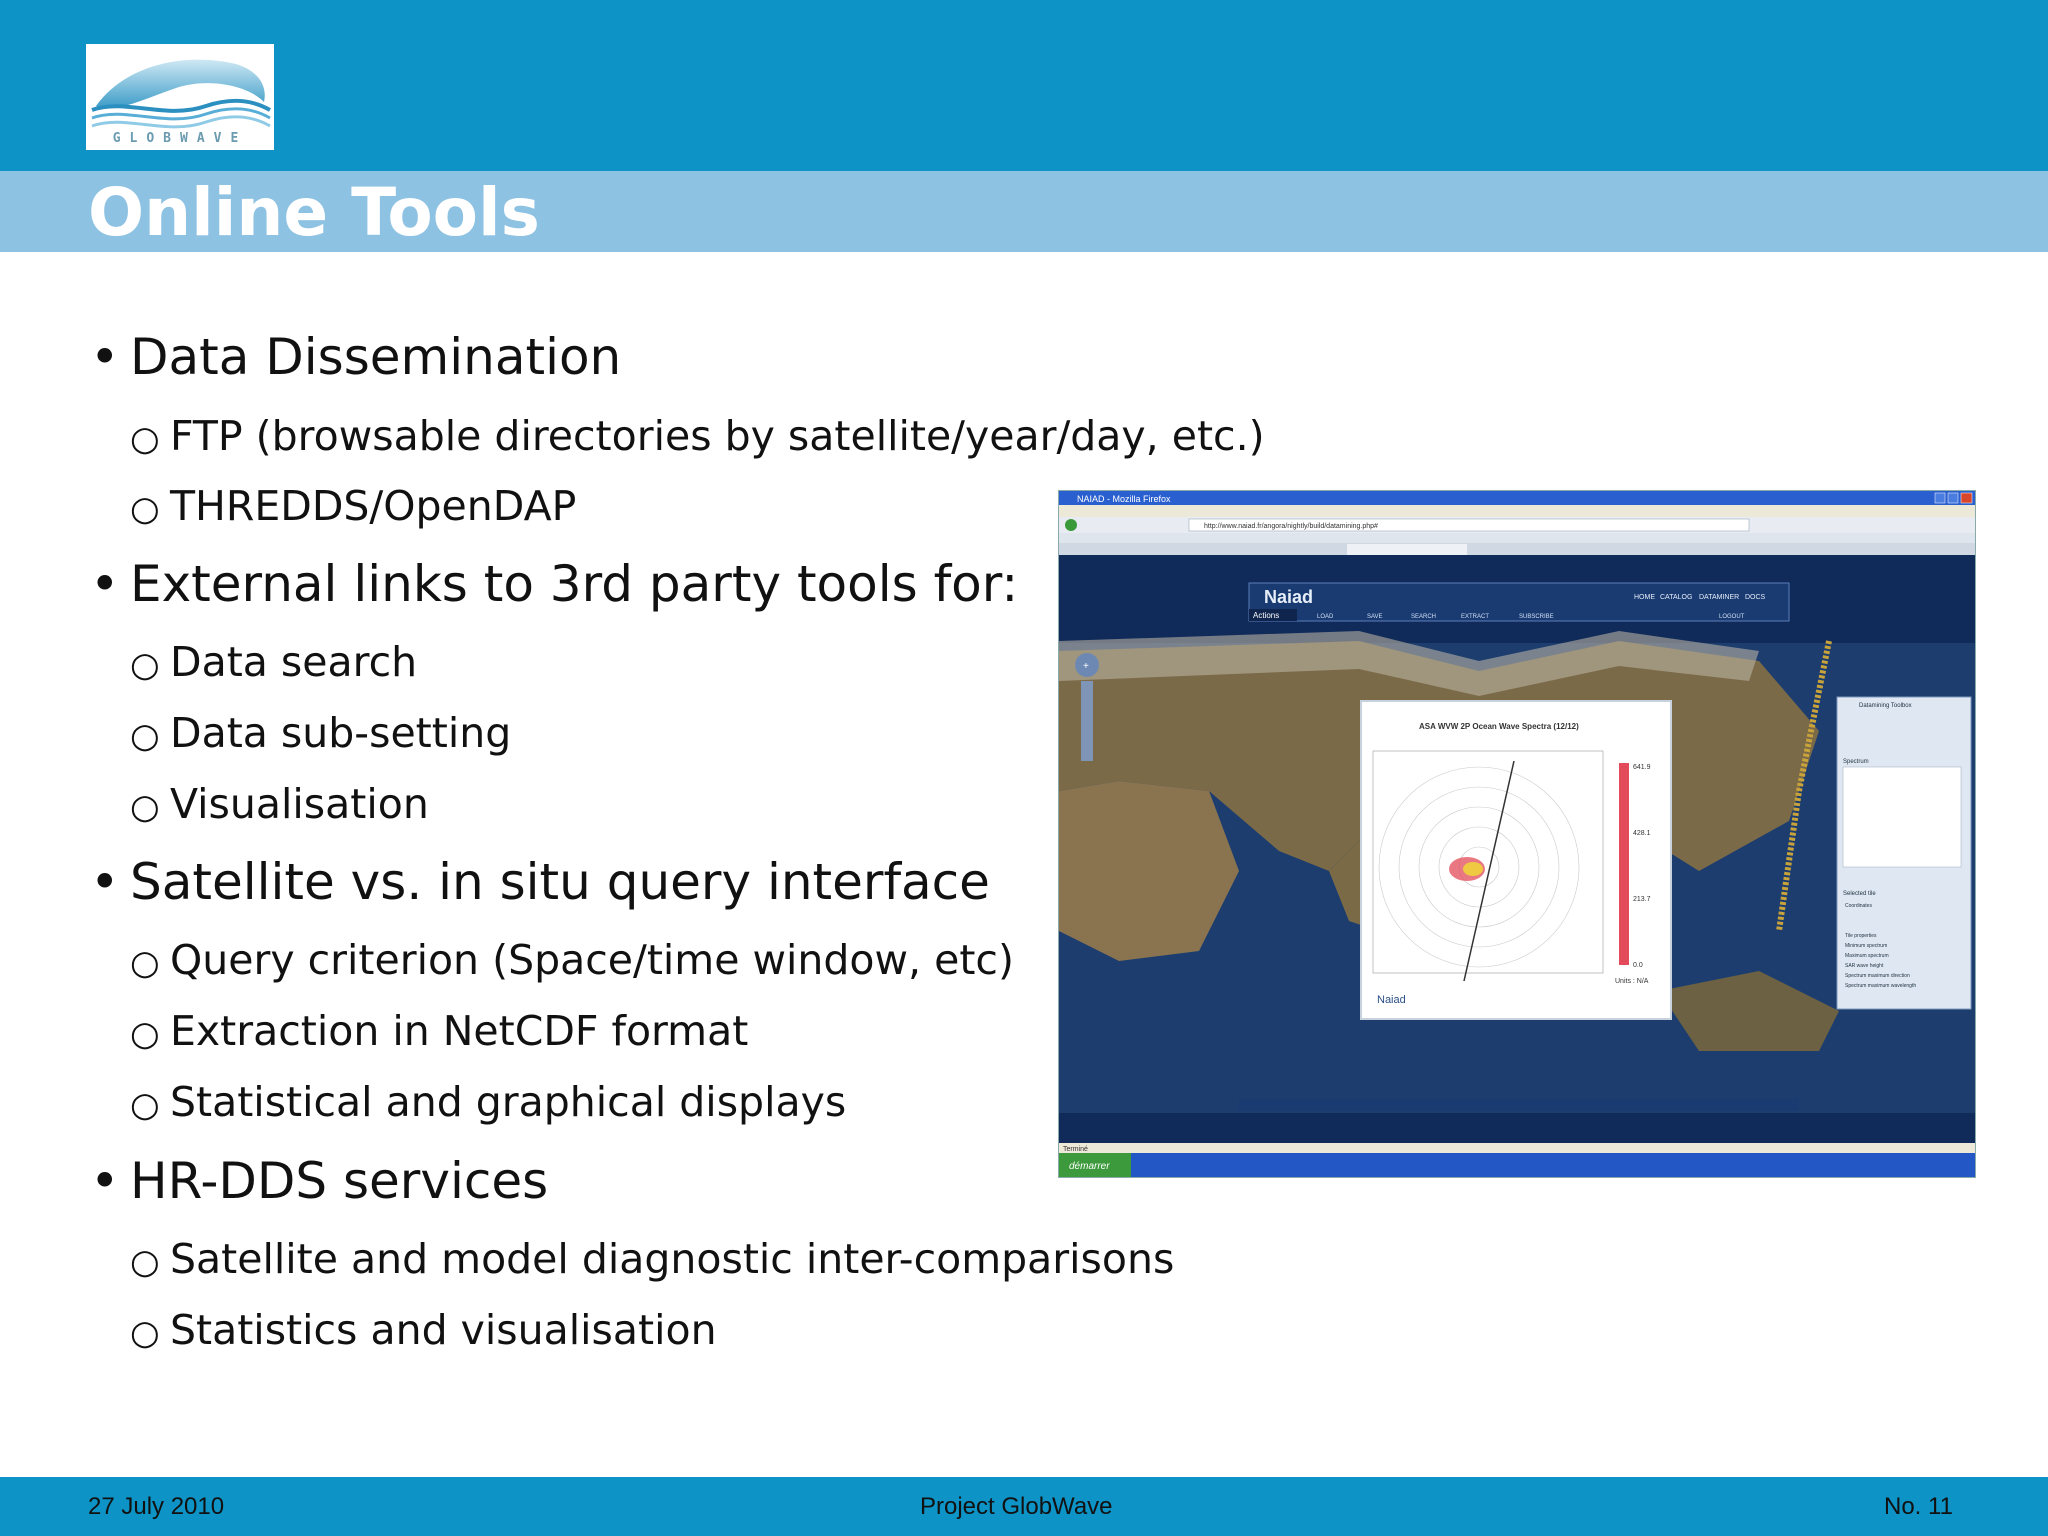  I want to click on sub-bullet-item: ○ Visualisation, so click(279, 804).